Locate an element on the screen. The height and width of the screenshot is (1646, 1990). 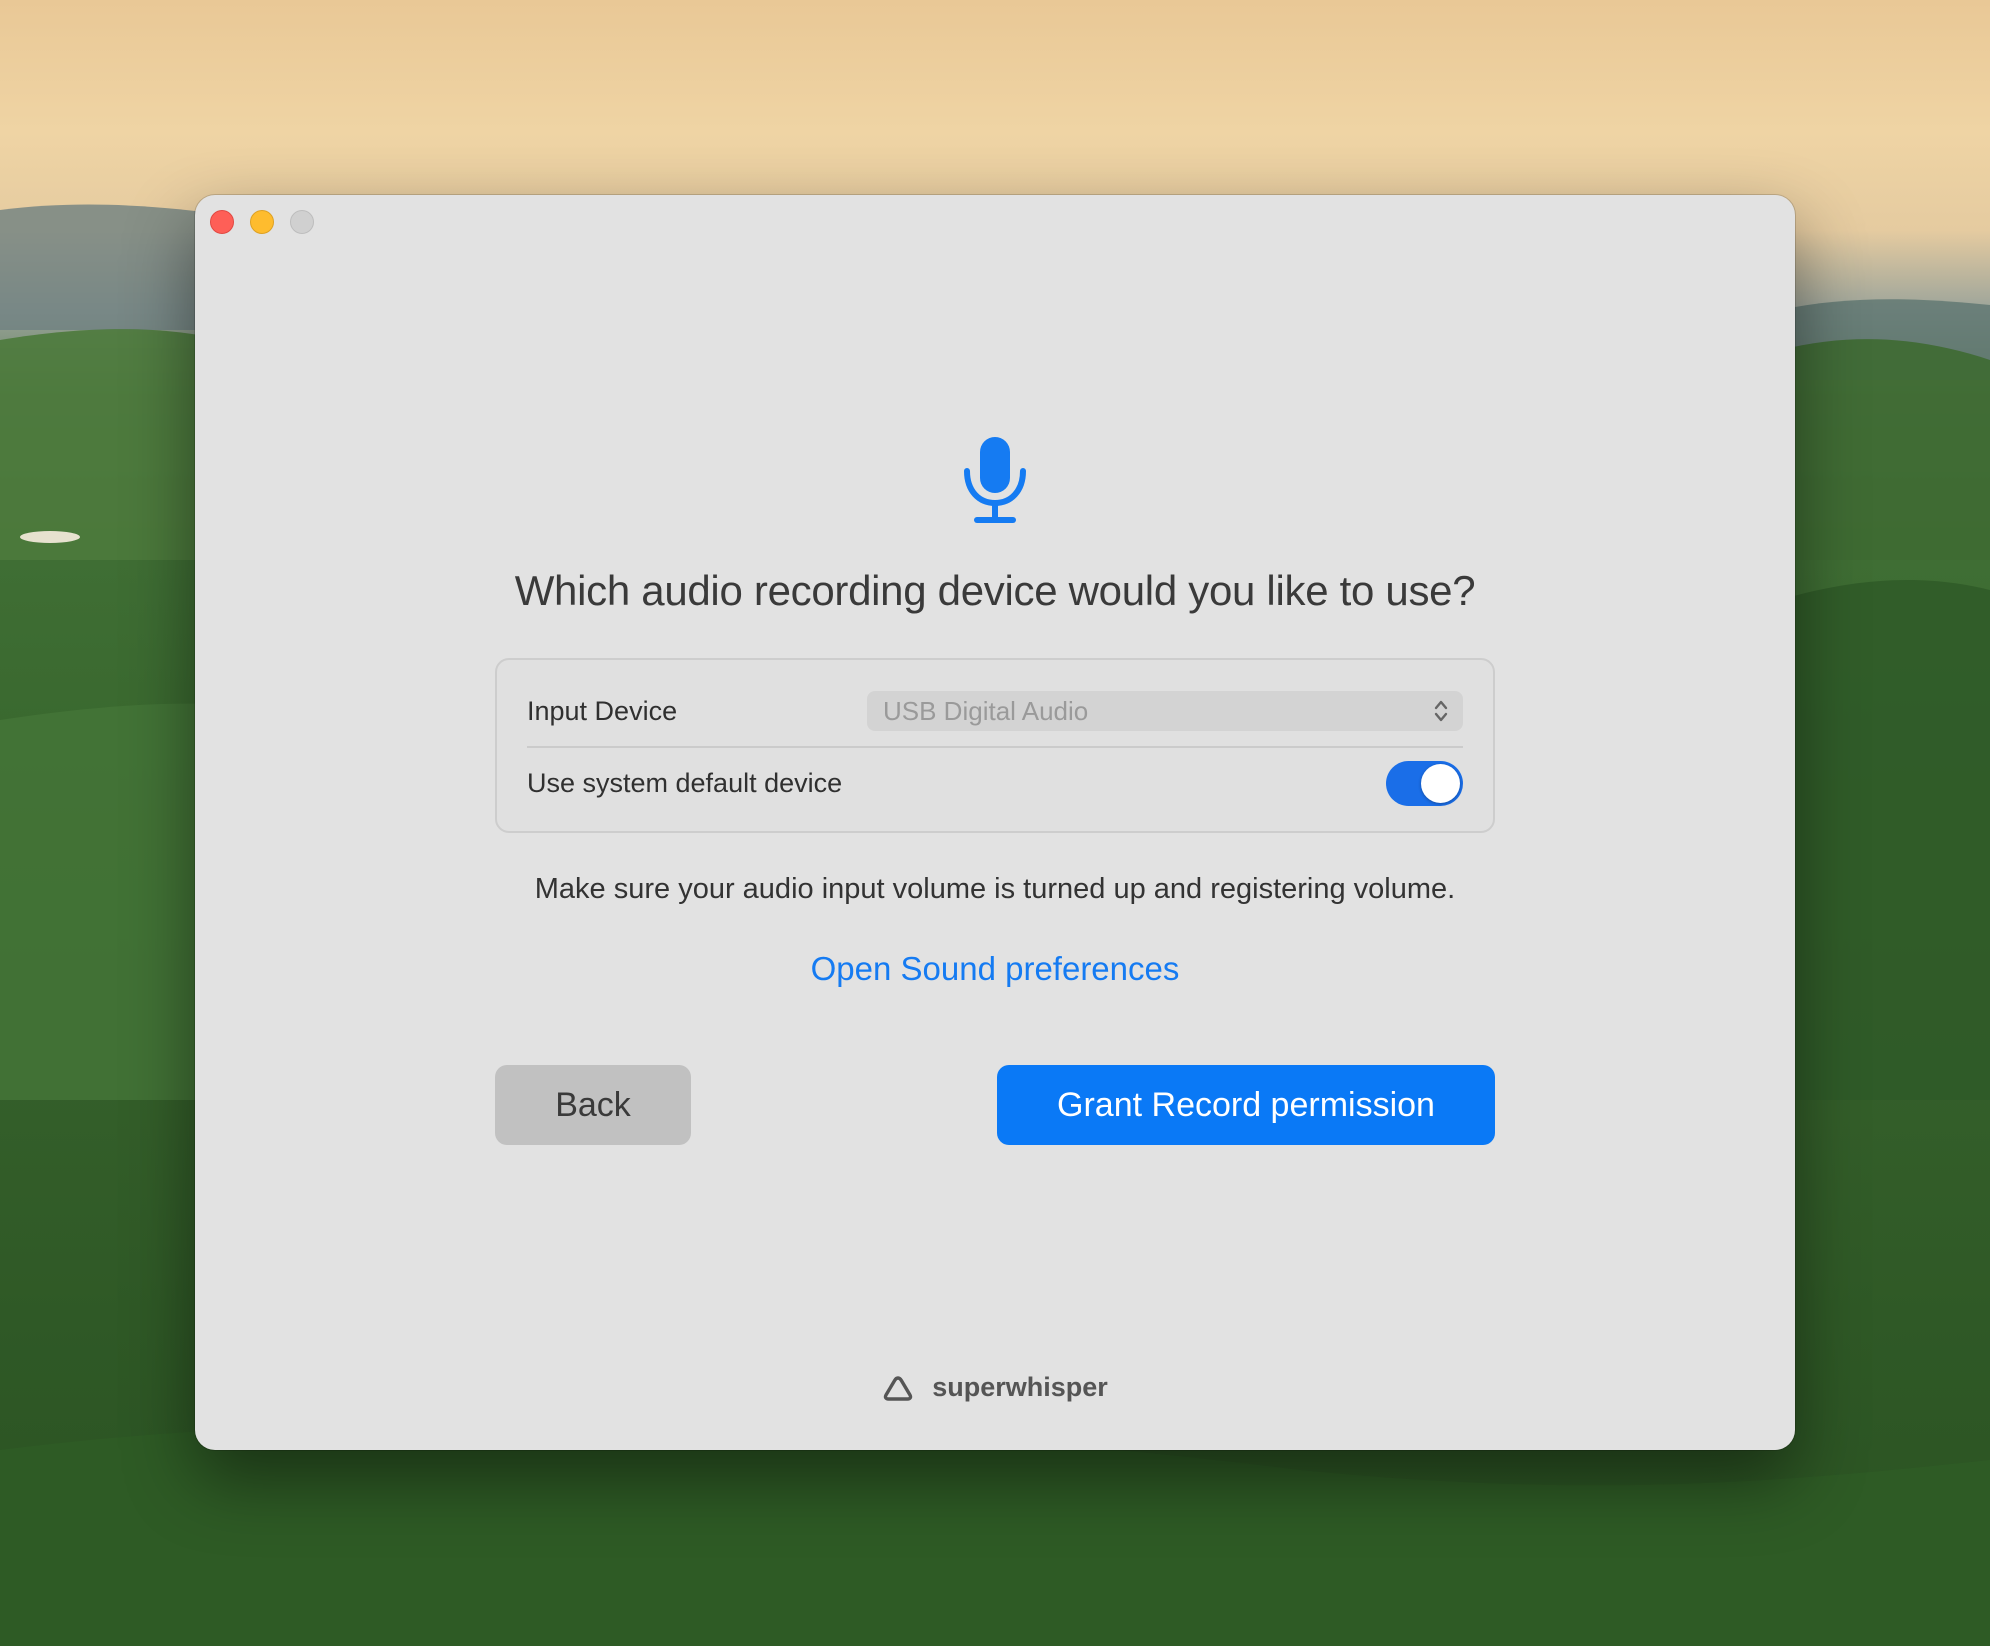
close-window-button is located at coordinates (222, 222).